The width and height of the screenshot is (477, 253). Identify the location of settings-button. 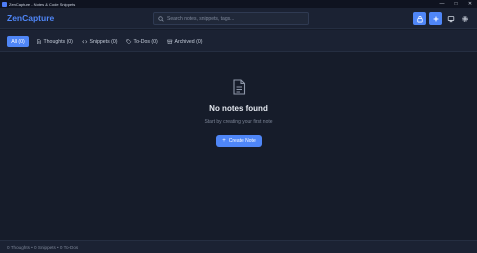
(464, 18).